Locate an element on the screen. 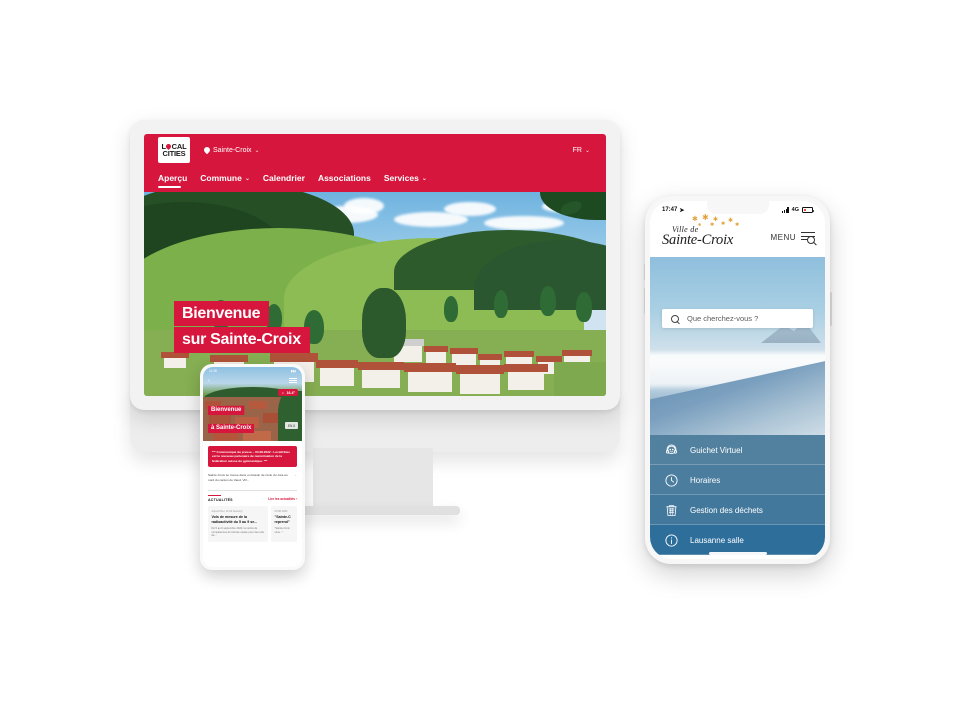  location-pin-icon is located at coordinates (207, 150).